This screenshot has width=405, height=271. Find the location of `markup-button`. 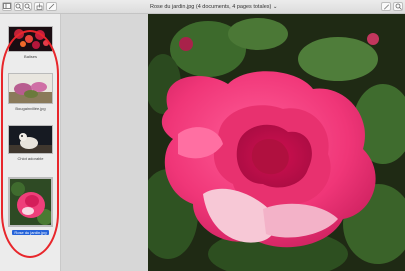

markup-button is located at coordinates (51, 6).